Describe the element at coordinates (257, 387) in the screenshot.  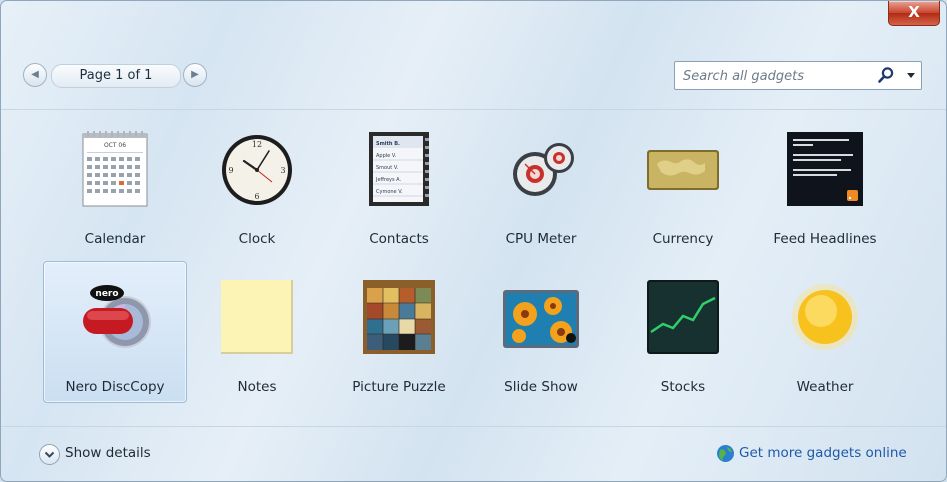
I see `gadget-label: Notes` at that location.